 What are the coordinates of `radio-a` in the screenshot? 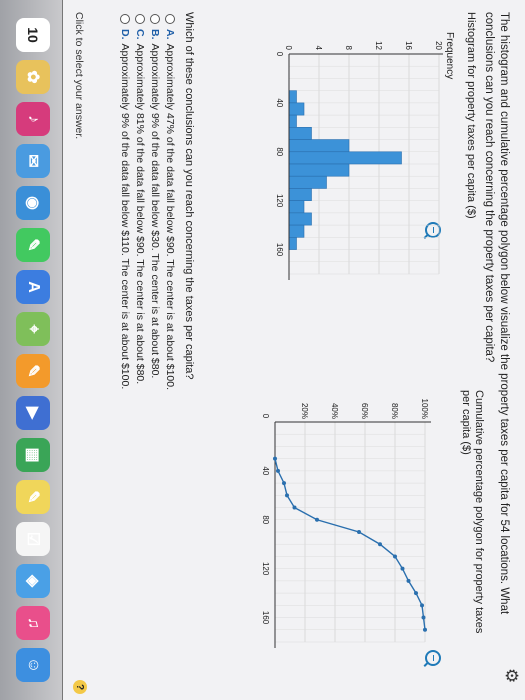 It's located at (170, 19).